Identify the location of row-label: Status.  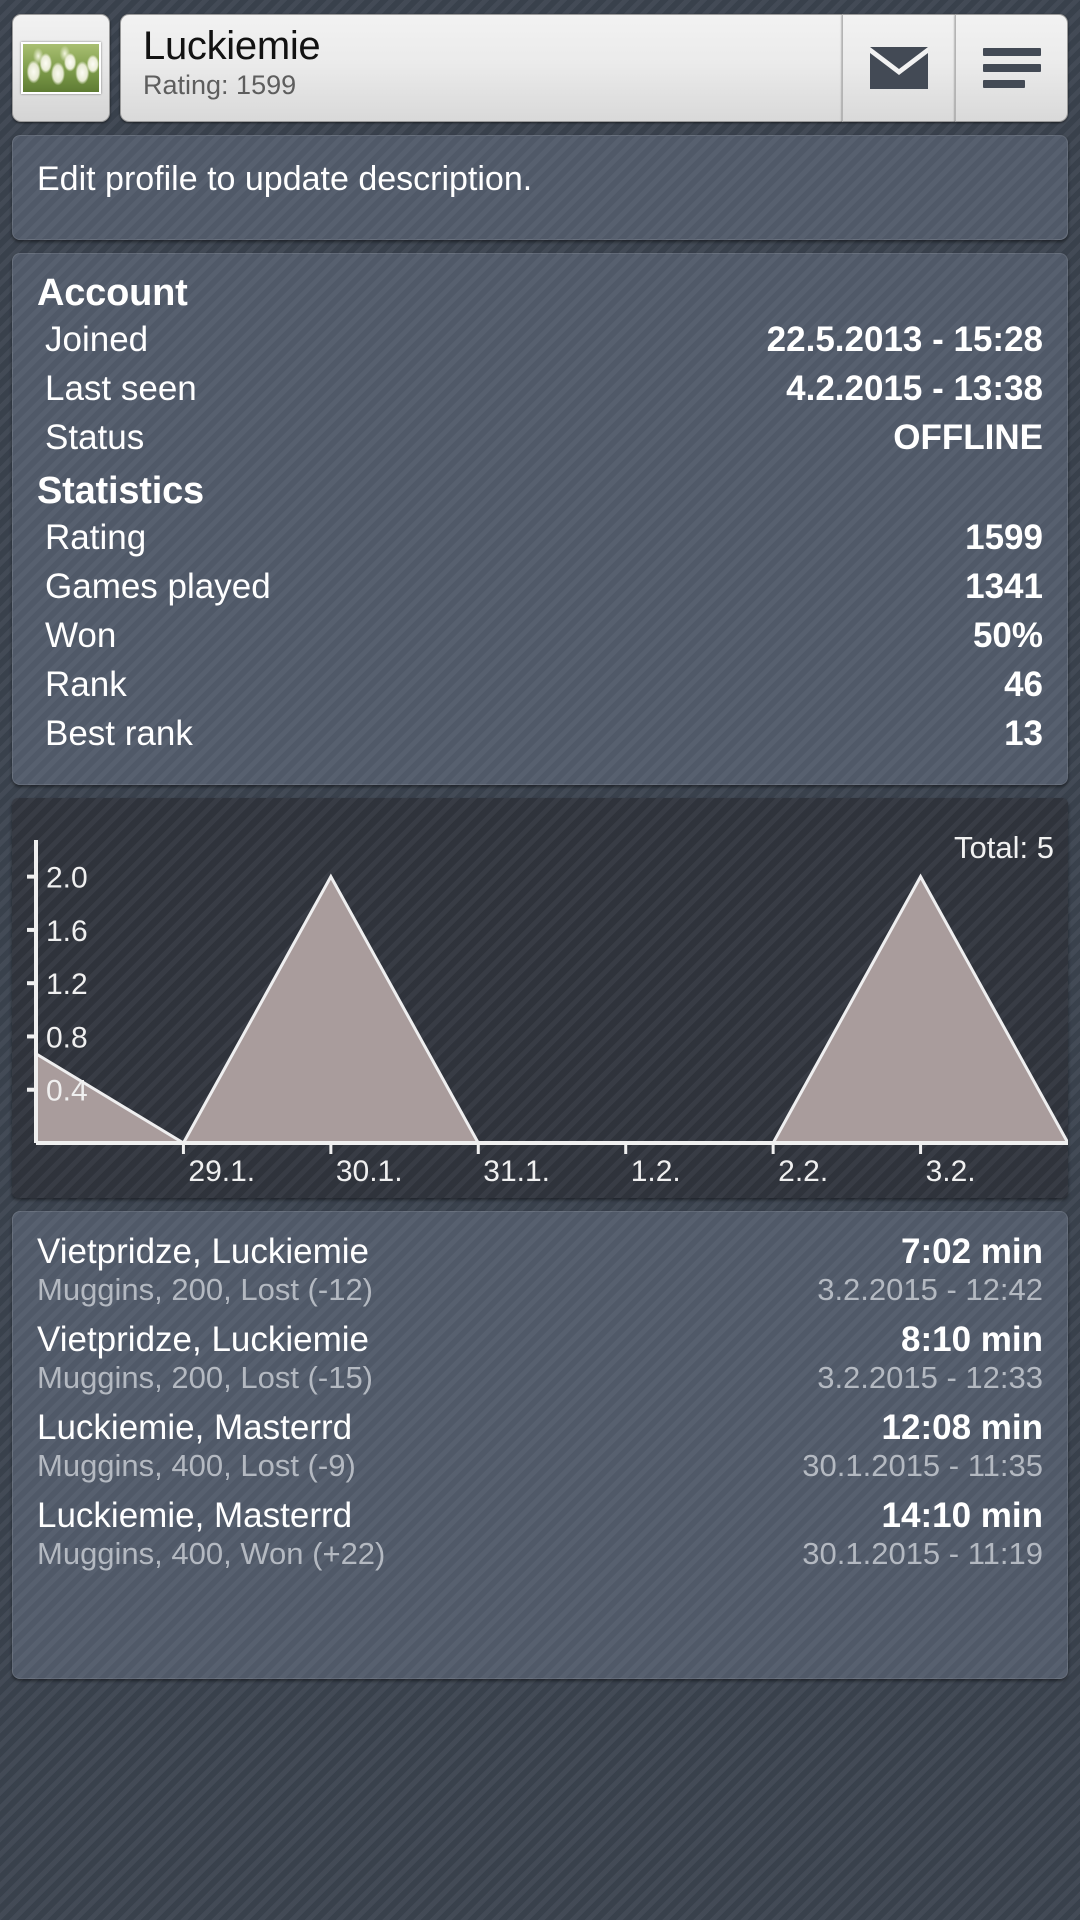
(95, 437).